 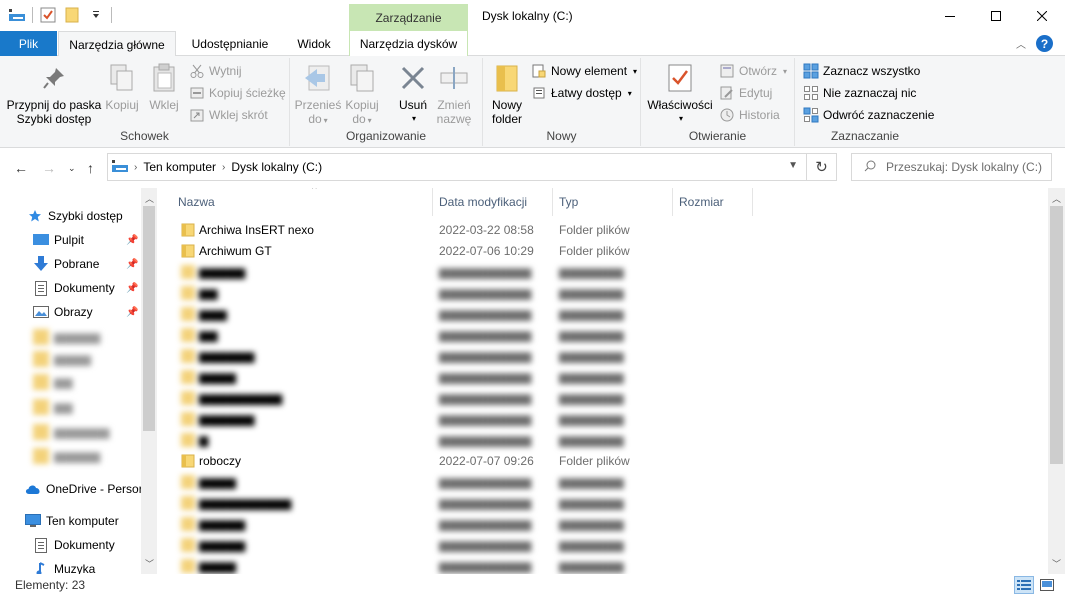 I want to click on details-view-button, so click(x=1024, y=585).